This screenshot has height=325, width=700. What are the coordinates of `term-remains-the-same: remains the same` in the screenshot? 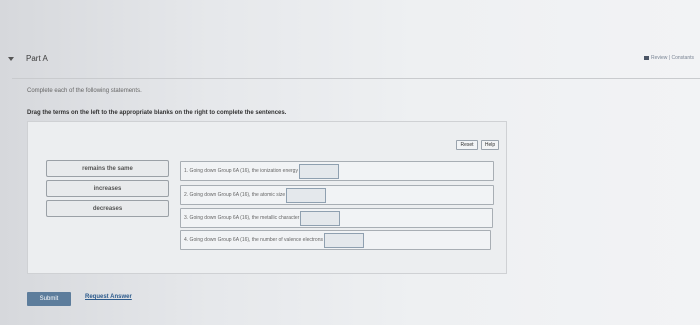 It's located at (107, 168).